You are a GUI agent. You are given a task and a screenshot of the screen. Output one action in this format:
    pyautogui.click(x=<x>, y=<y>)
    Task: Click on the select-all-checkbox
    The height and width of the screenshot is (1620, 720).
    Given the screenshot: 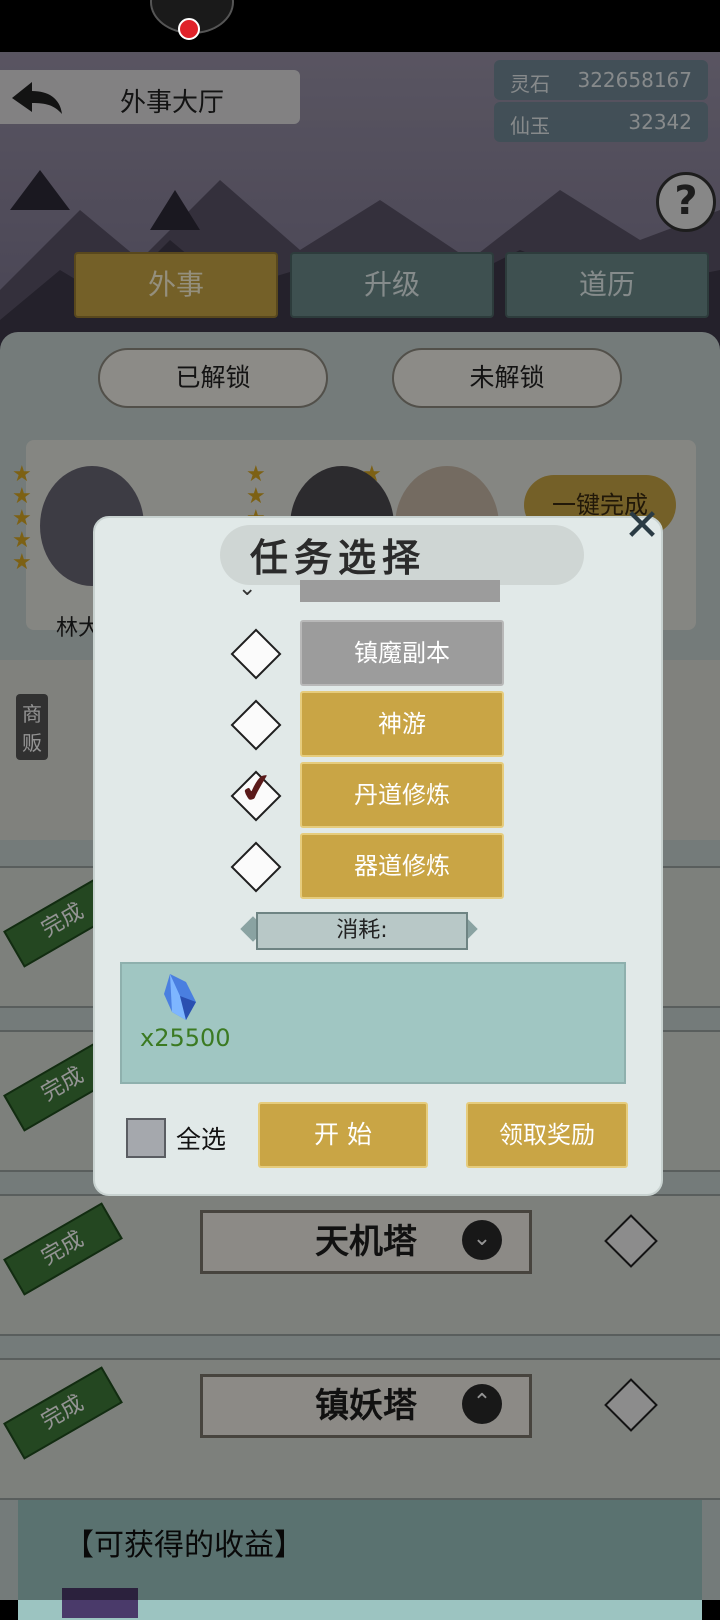 What is the action you would take?
    pyautogui.click(x=146, y=1138)
    